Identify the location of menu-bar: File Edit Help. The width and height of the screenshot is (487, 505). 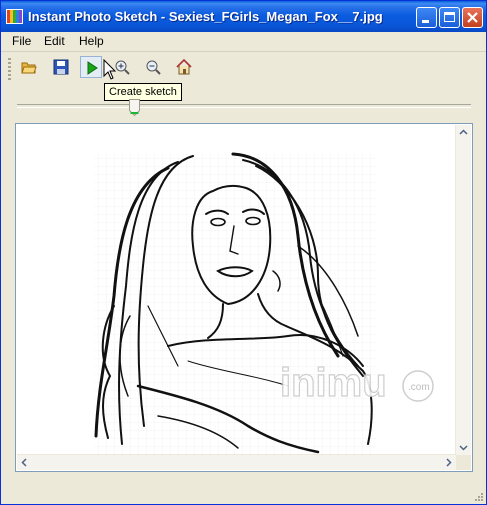
(243, 42).